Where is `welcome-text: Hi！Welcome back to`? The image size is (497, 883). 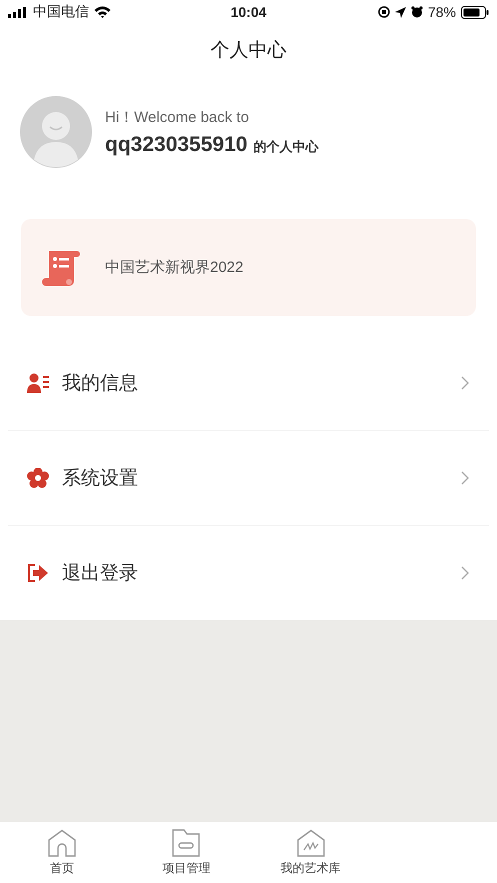 welcome-text: Hi！Welcome back to is located at coordinates (177, 117).